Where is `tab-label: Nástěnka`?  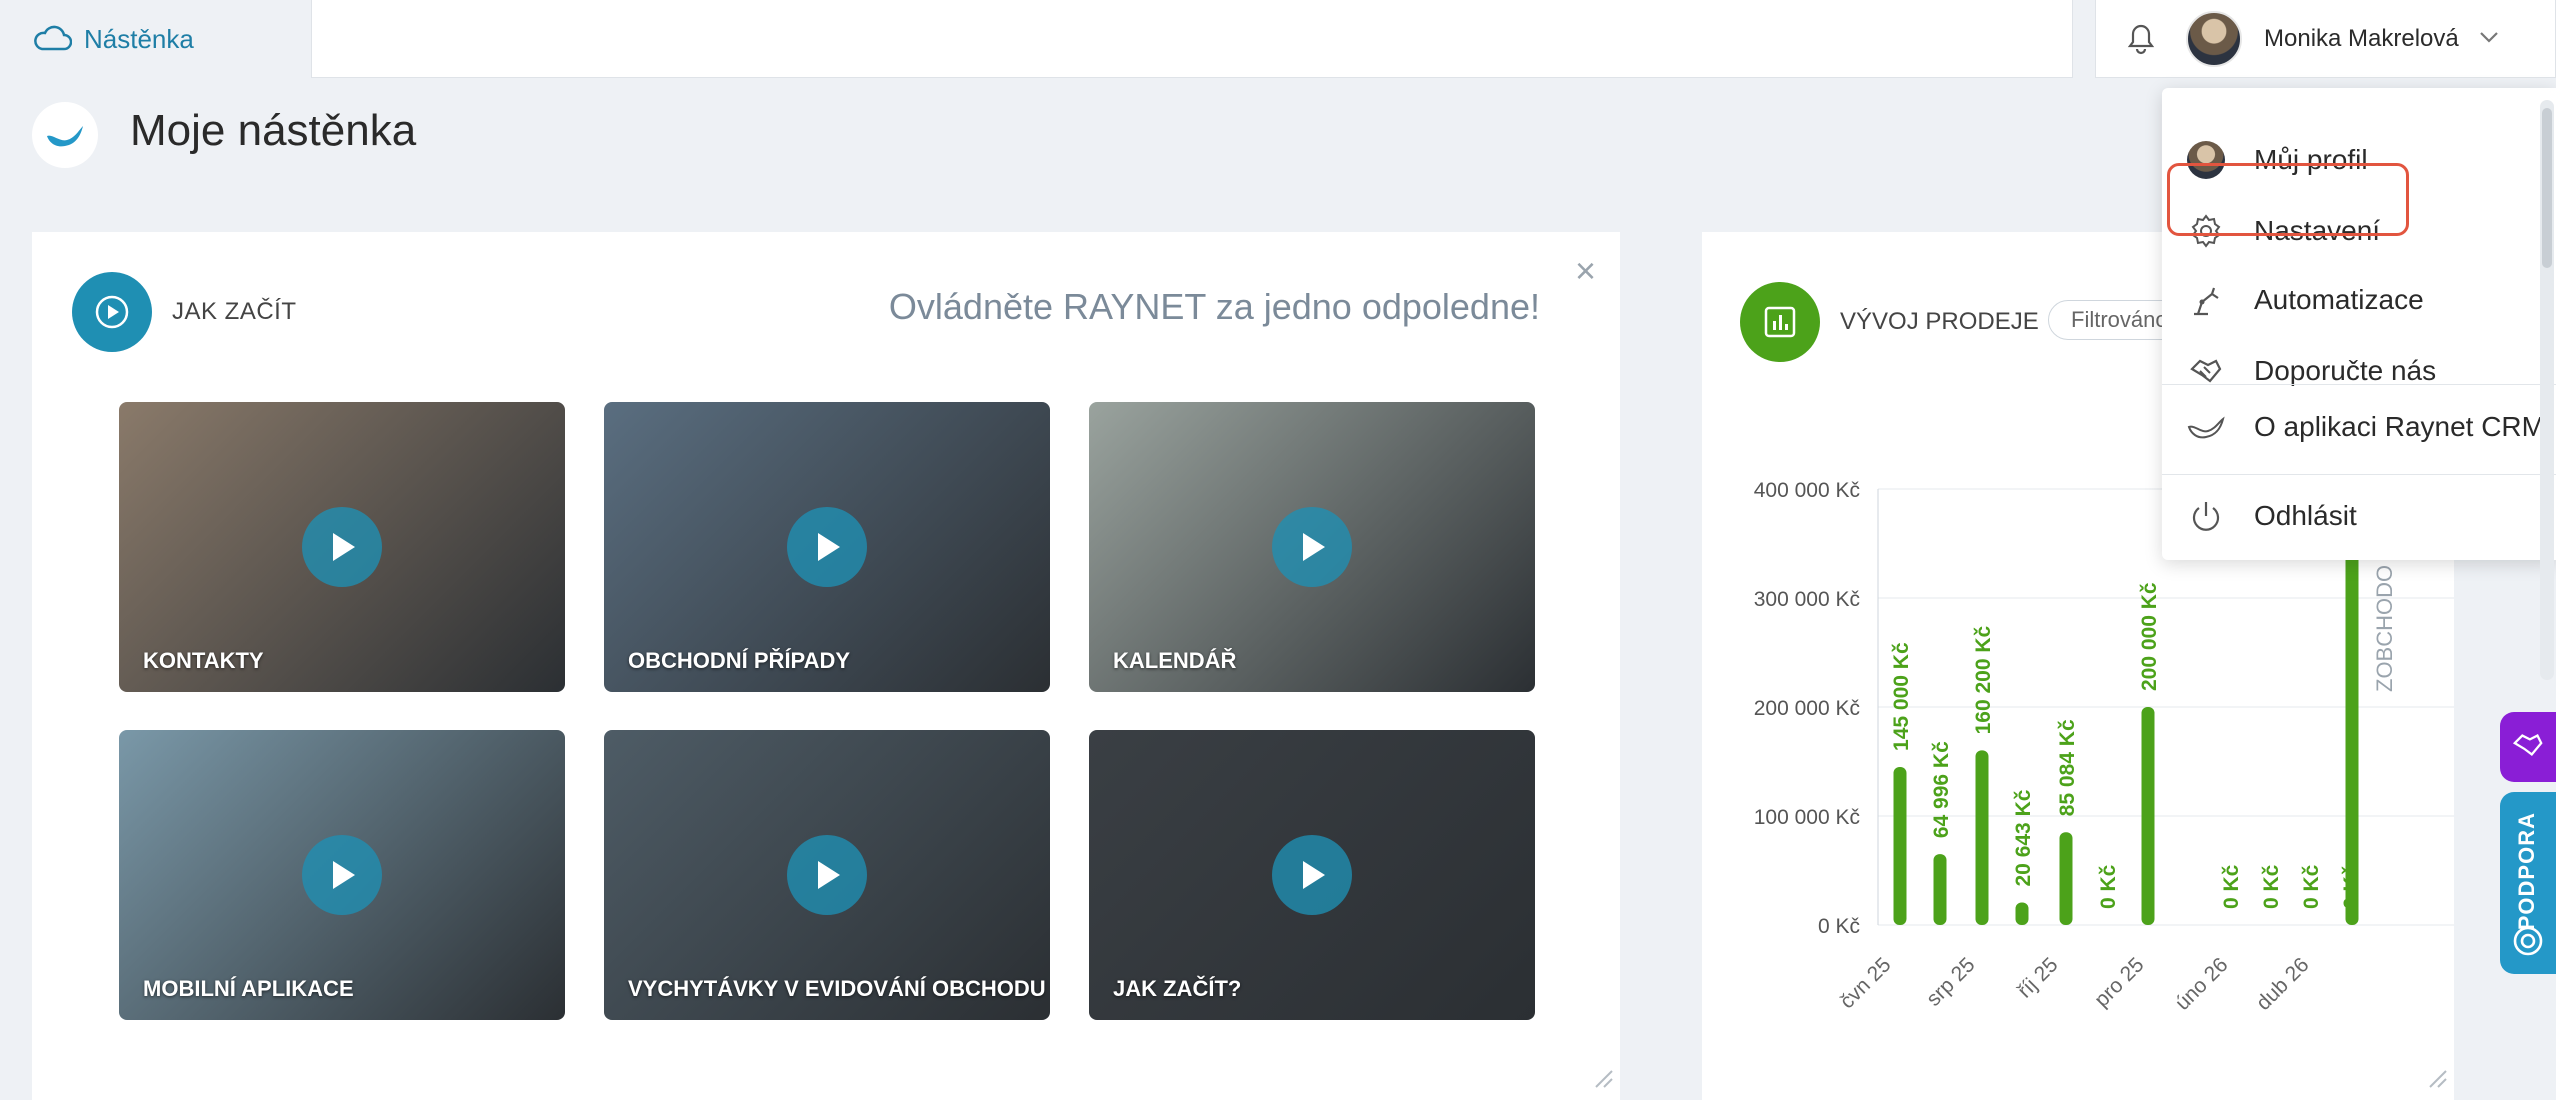
tab-label: Nástěnka is located at coordinates (139, 38).